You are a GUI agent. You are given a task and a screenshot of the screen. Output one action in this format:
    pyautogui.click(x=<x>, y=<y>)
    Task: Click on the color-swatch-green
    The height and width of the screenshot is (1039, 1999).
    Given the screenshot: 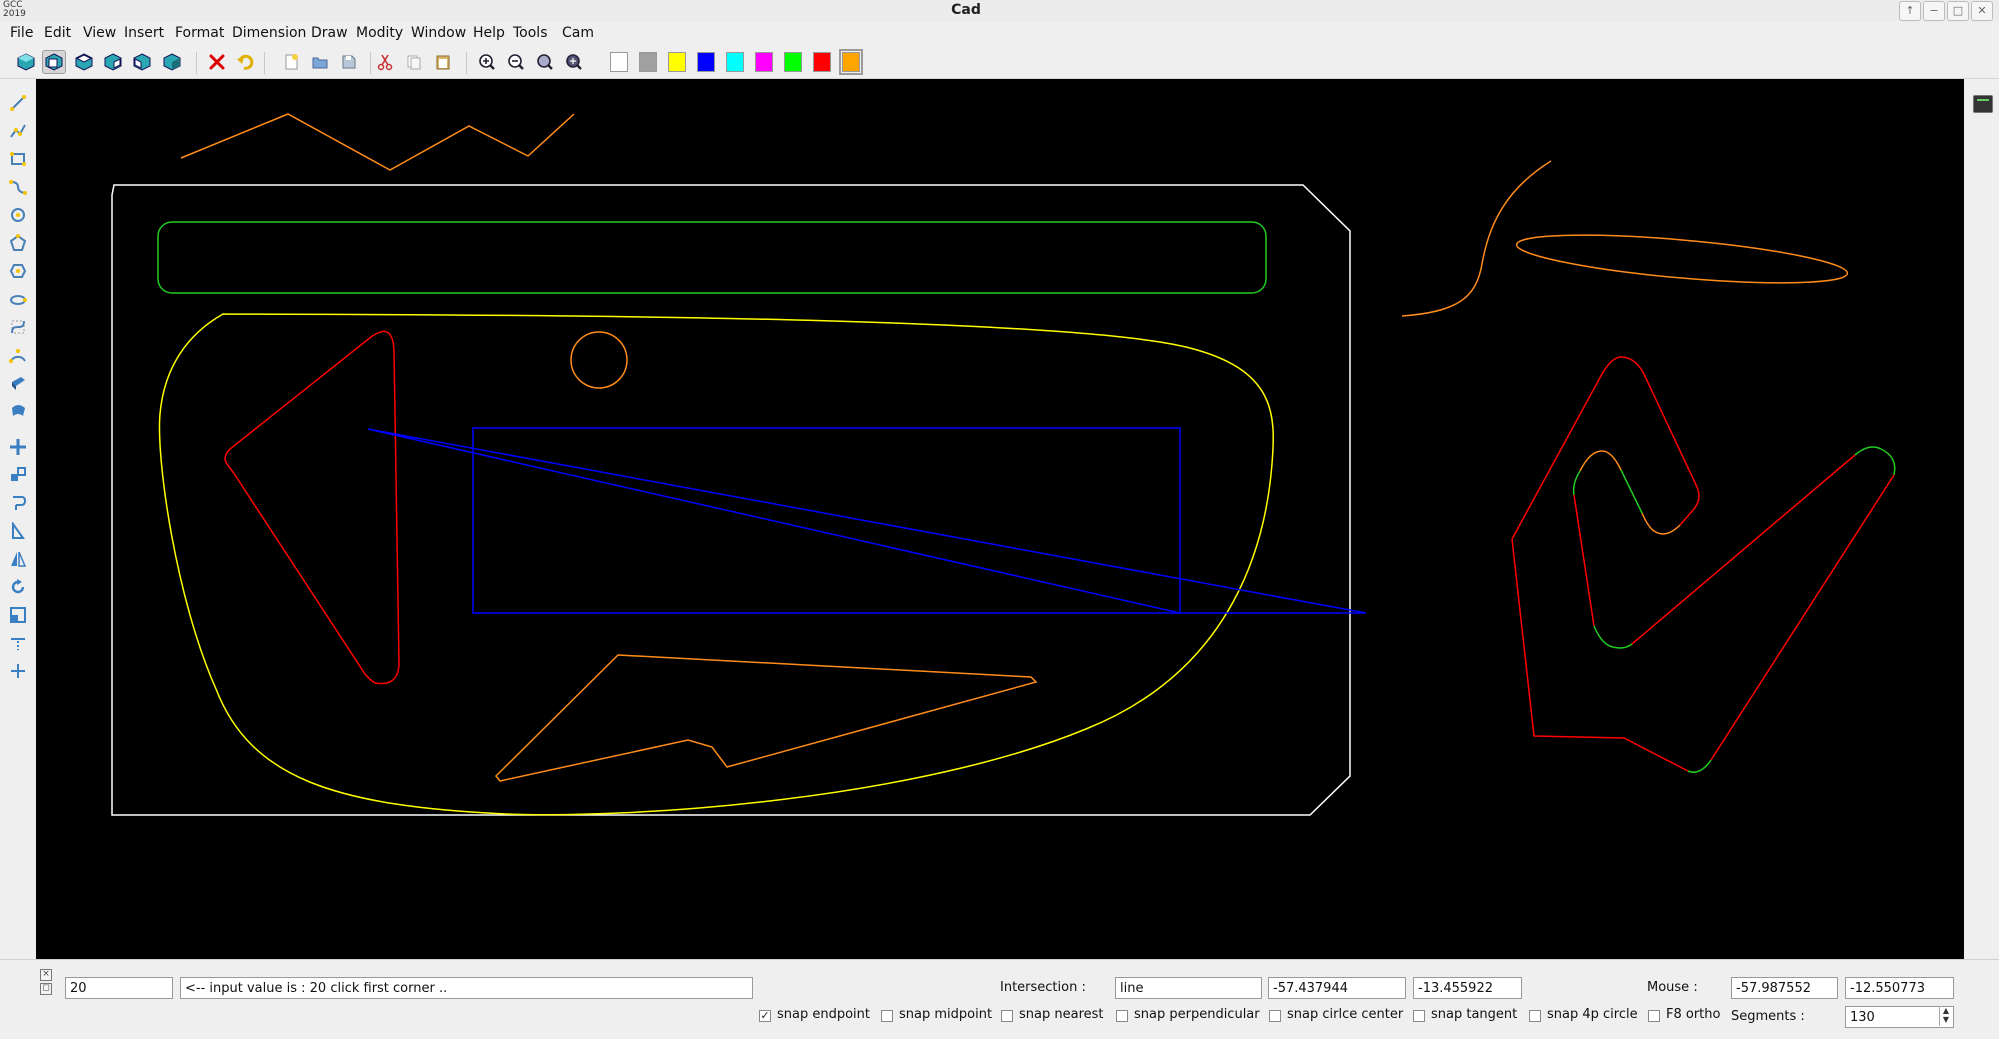 What is the action you would take?
    pyautogui.click(x=793, y=62)
    